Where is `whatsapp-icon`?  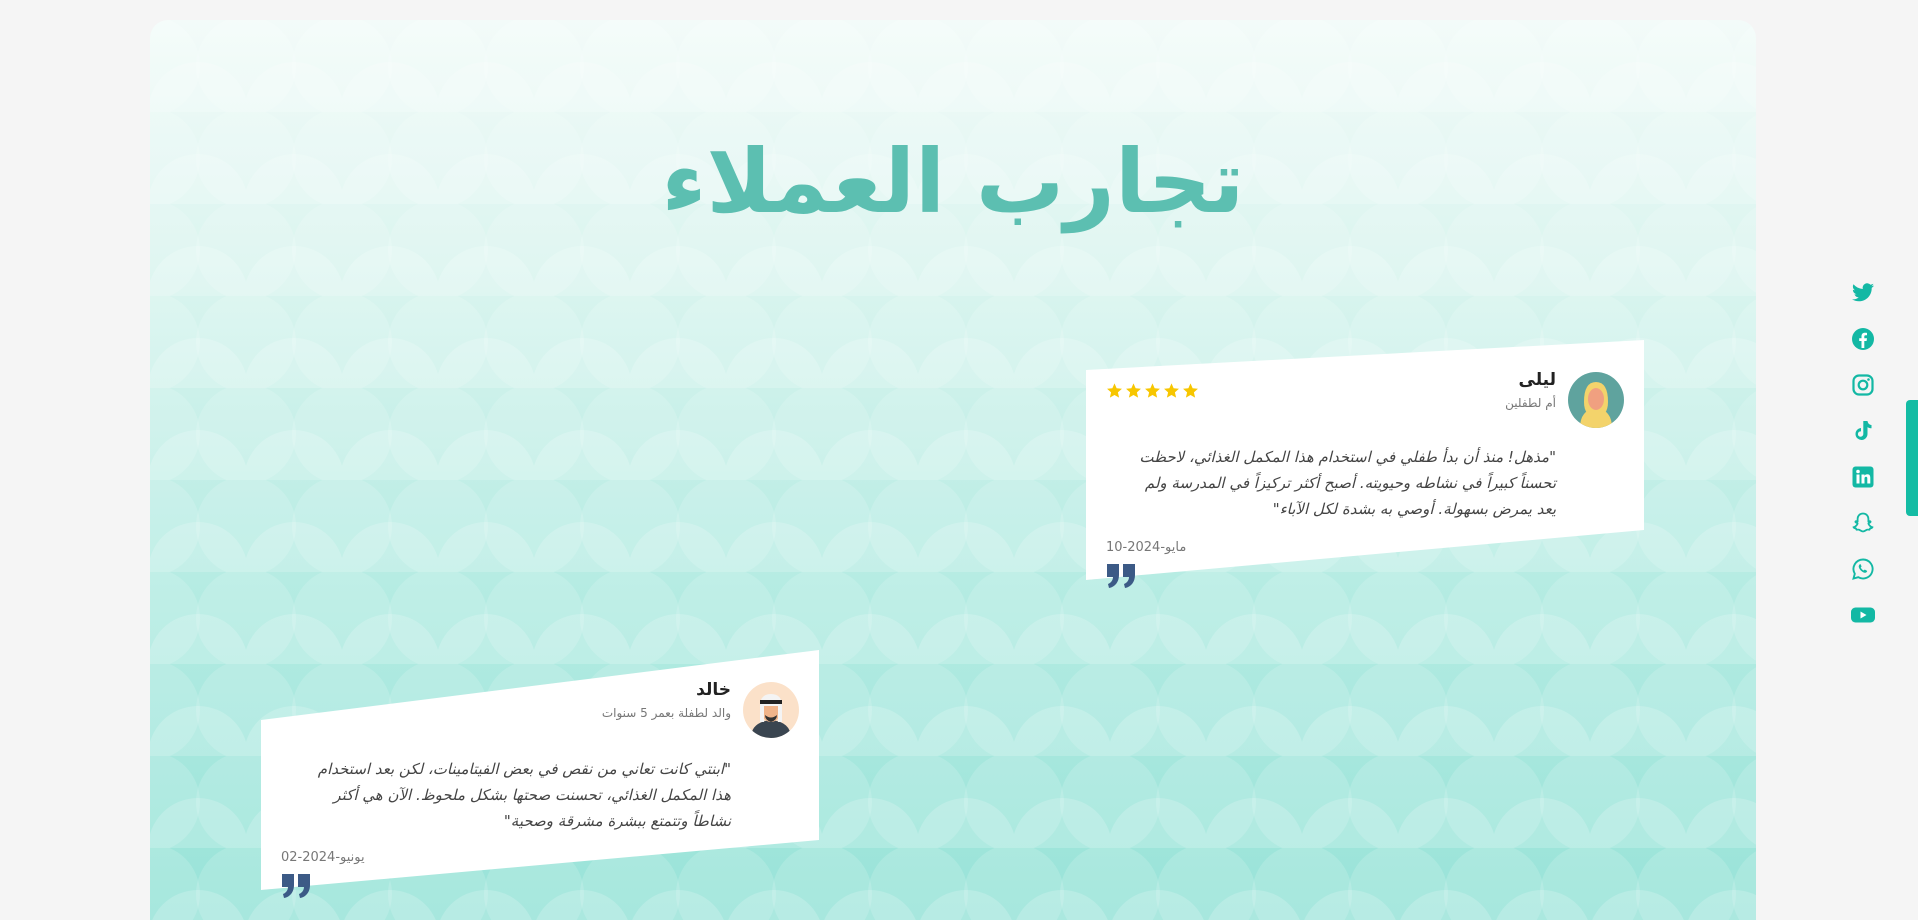 whatsapp-icon is located at coordinates (1863, 569).